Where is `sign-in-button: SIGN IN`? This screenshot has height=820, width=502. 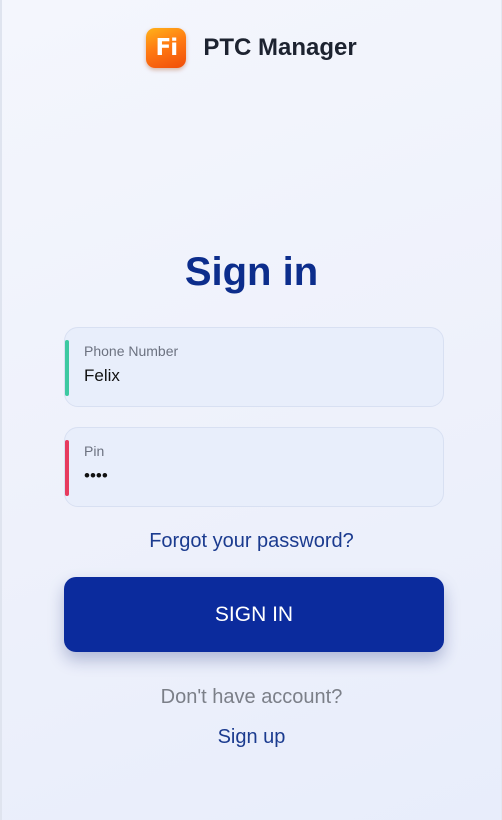 sign-in-button: SIGN IN is located at coordinates (254, 614).